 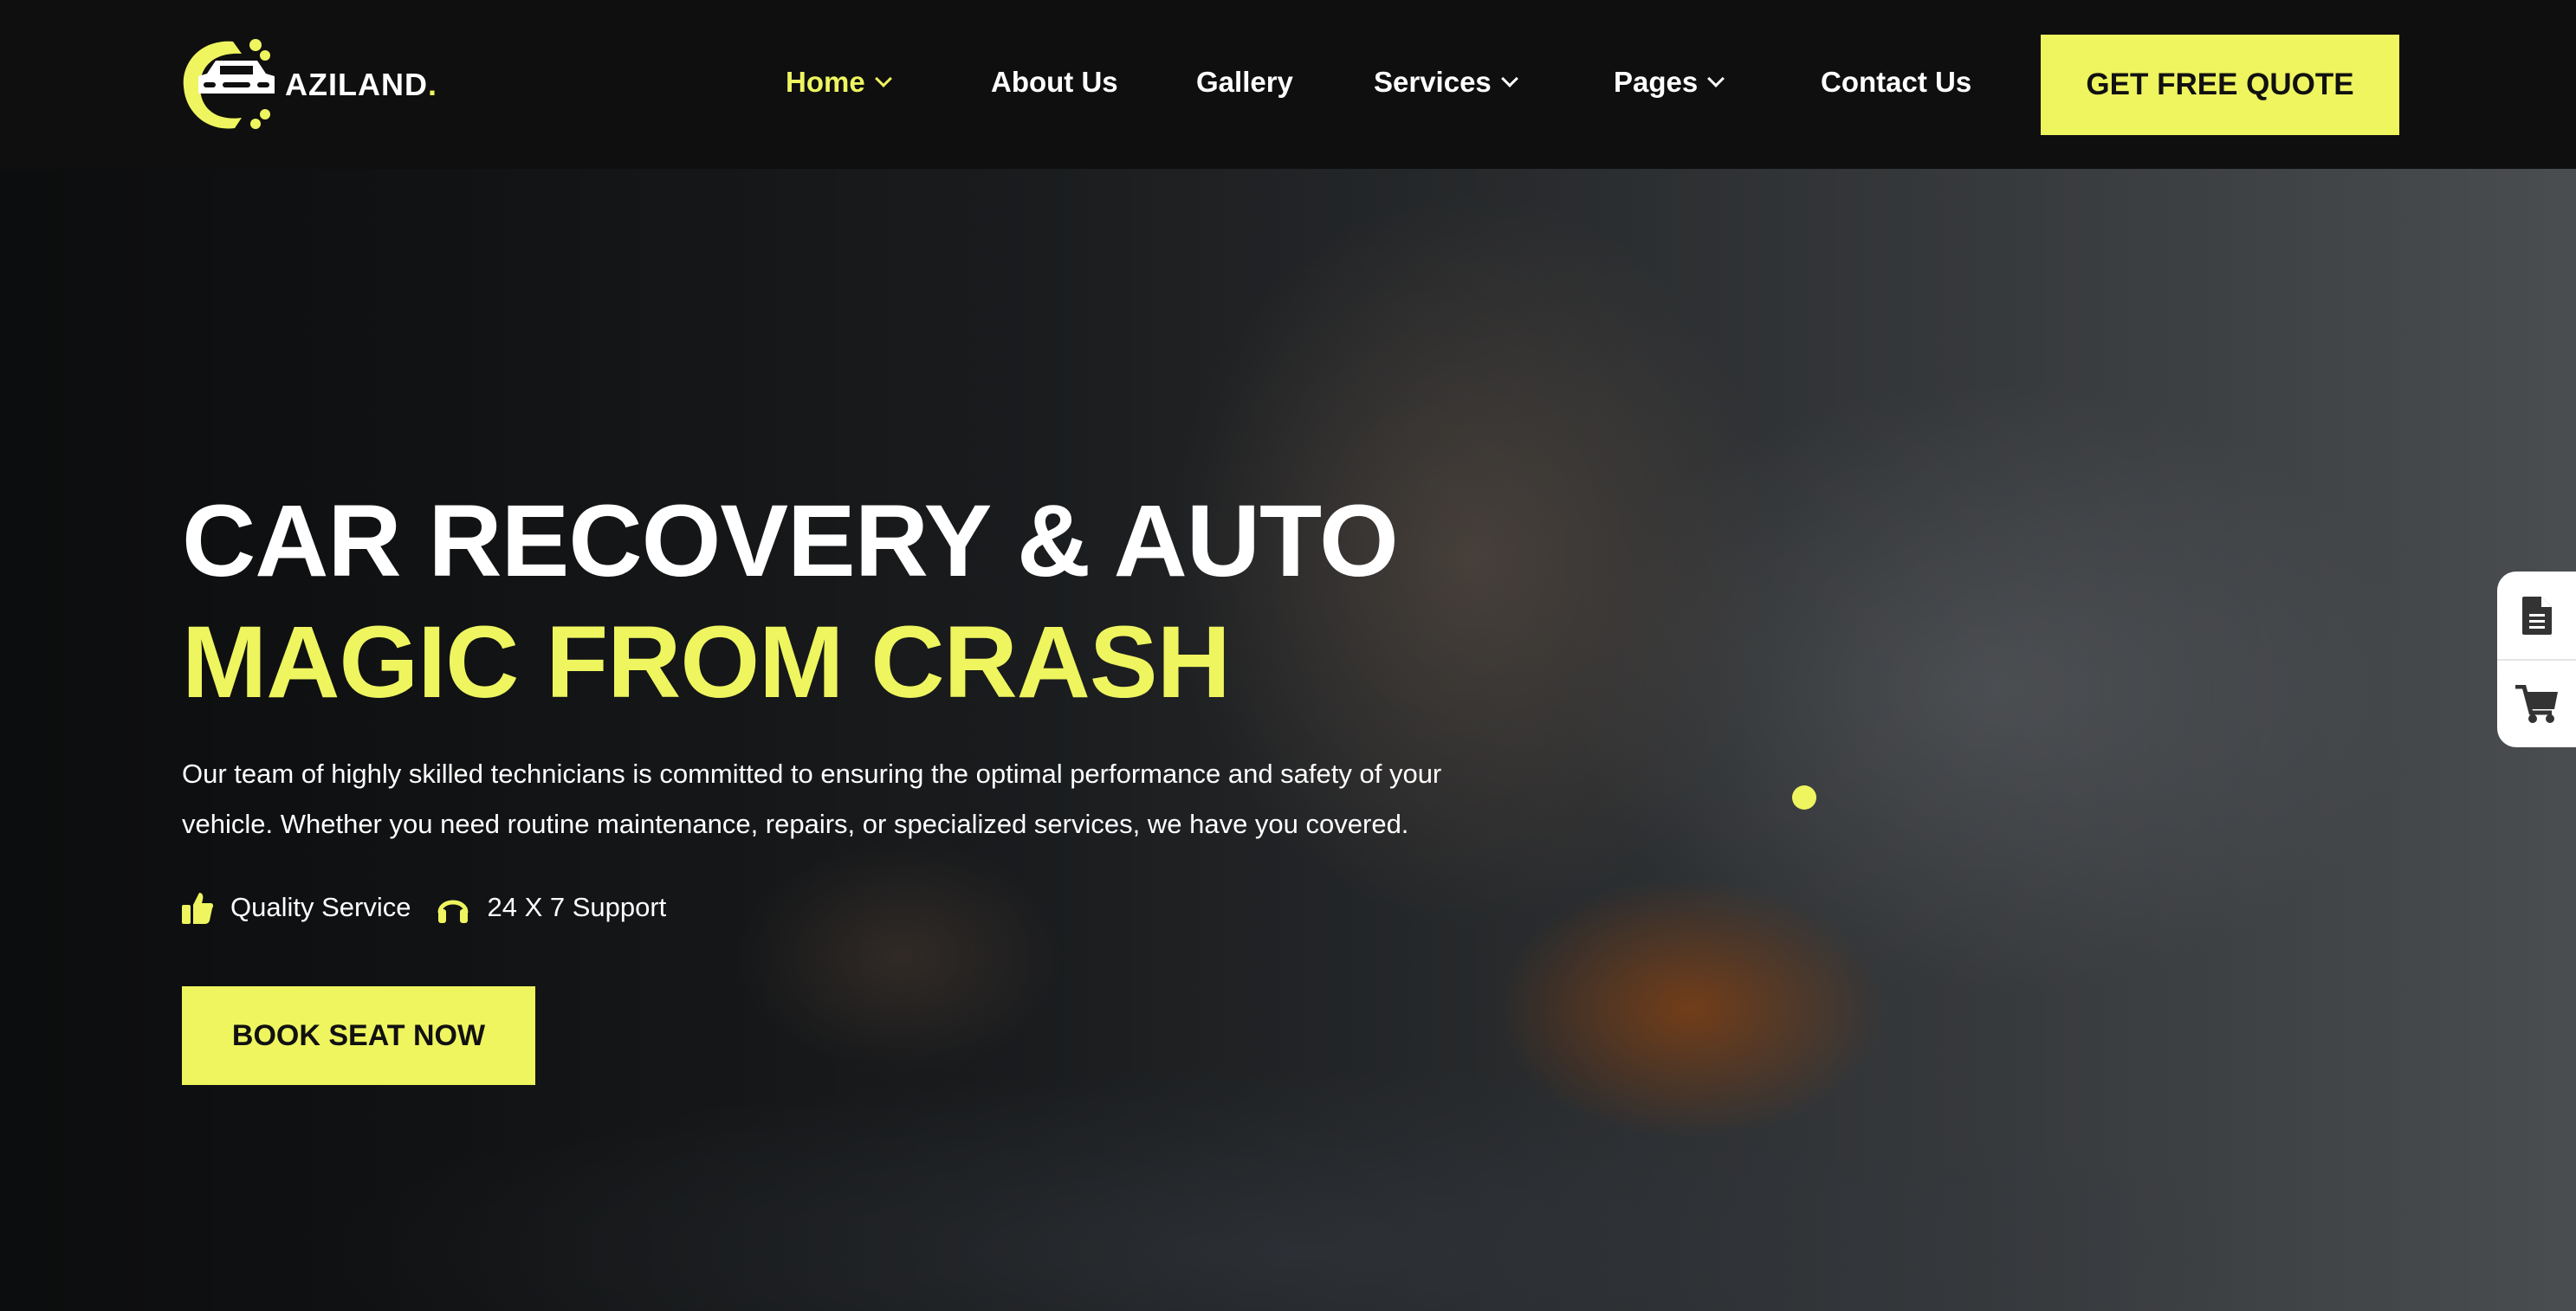 I want to click on feature-quality-service: Quality Service, so click(x=296, y=908).